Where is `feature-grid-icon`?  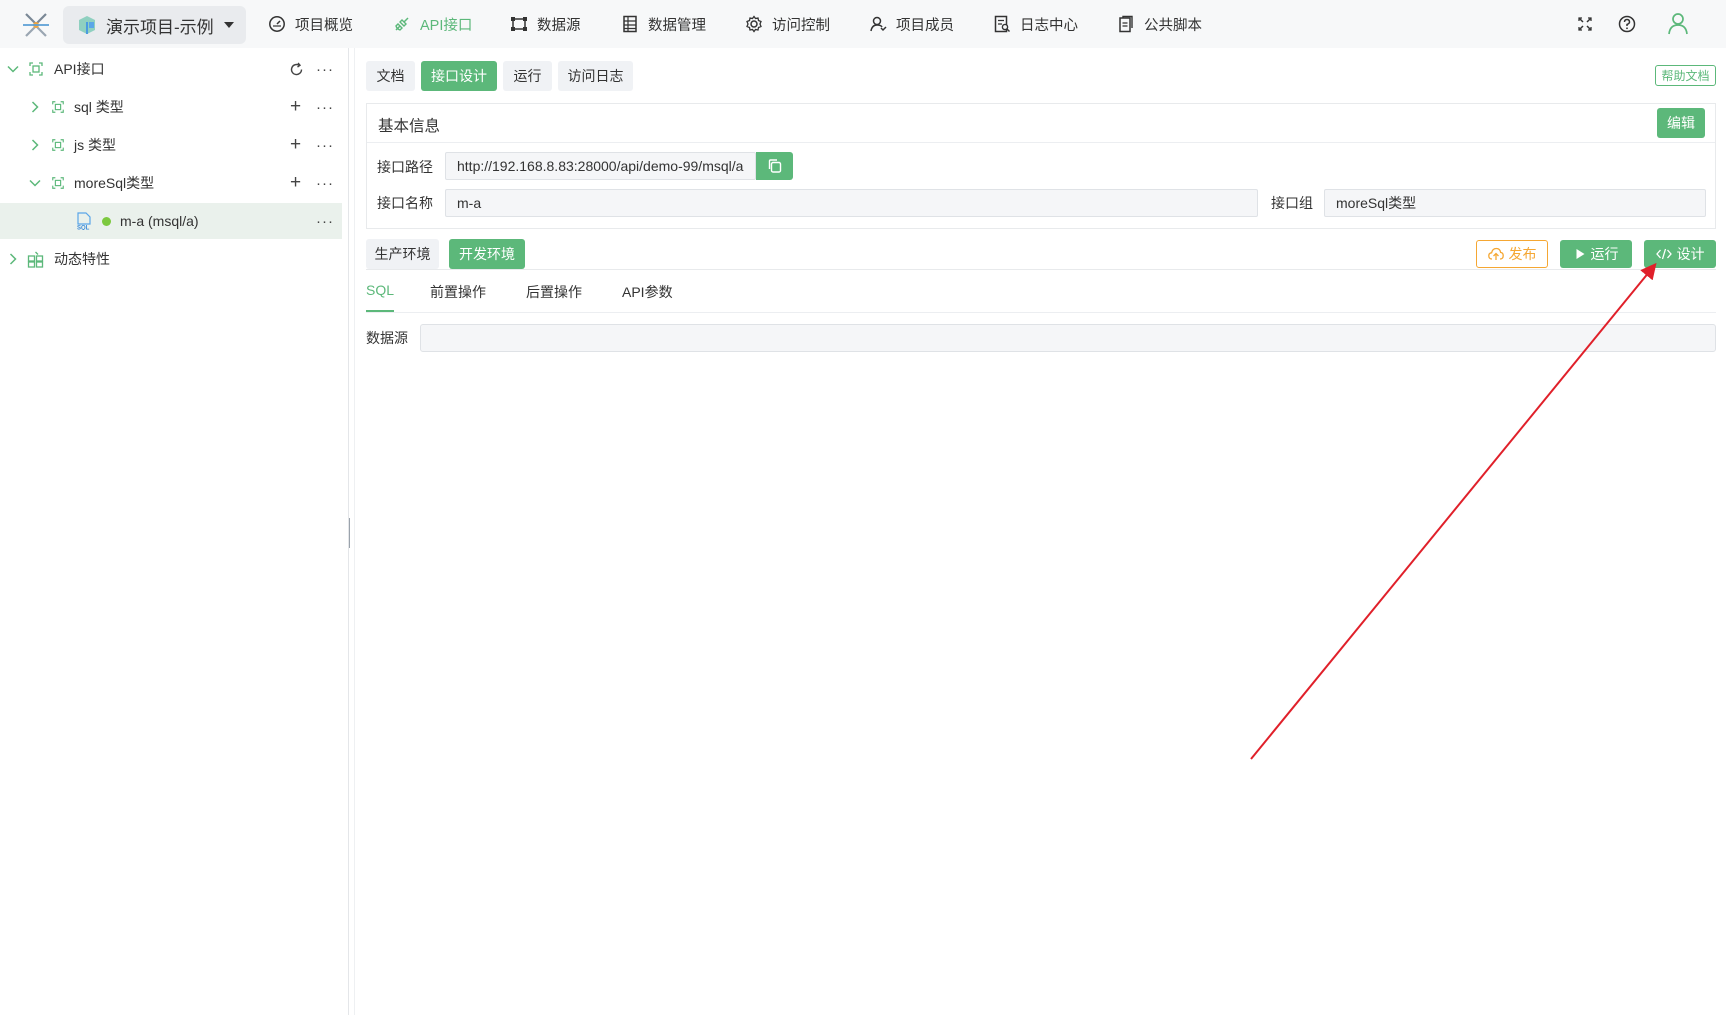
feature-grid-icon is located at coordinates (35, 259).